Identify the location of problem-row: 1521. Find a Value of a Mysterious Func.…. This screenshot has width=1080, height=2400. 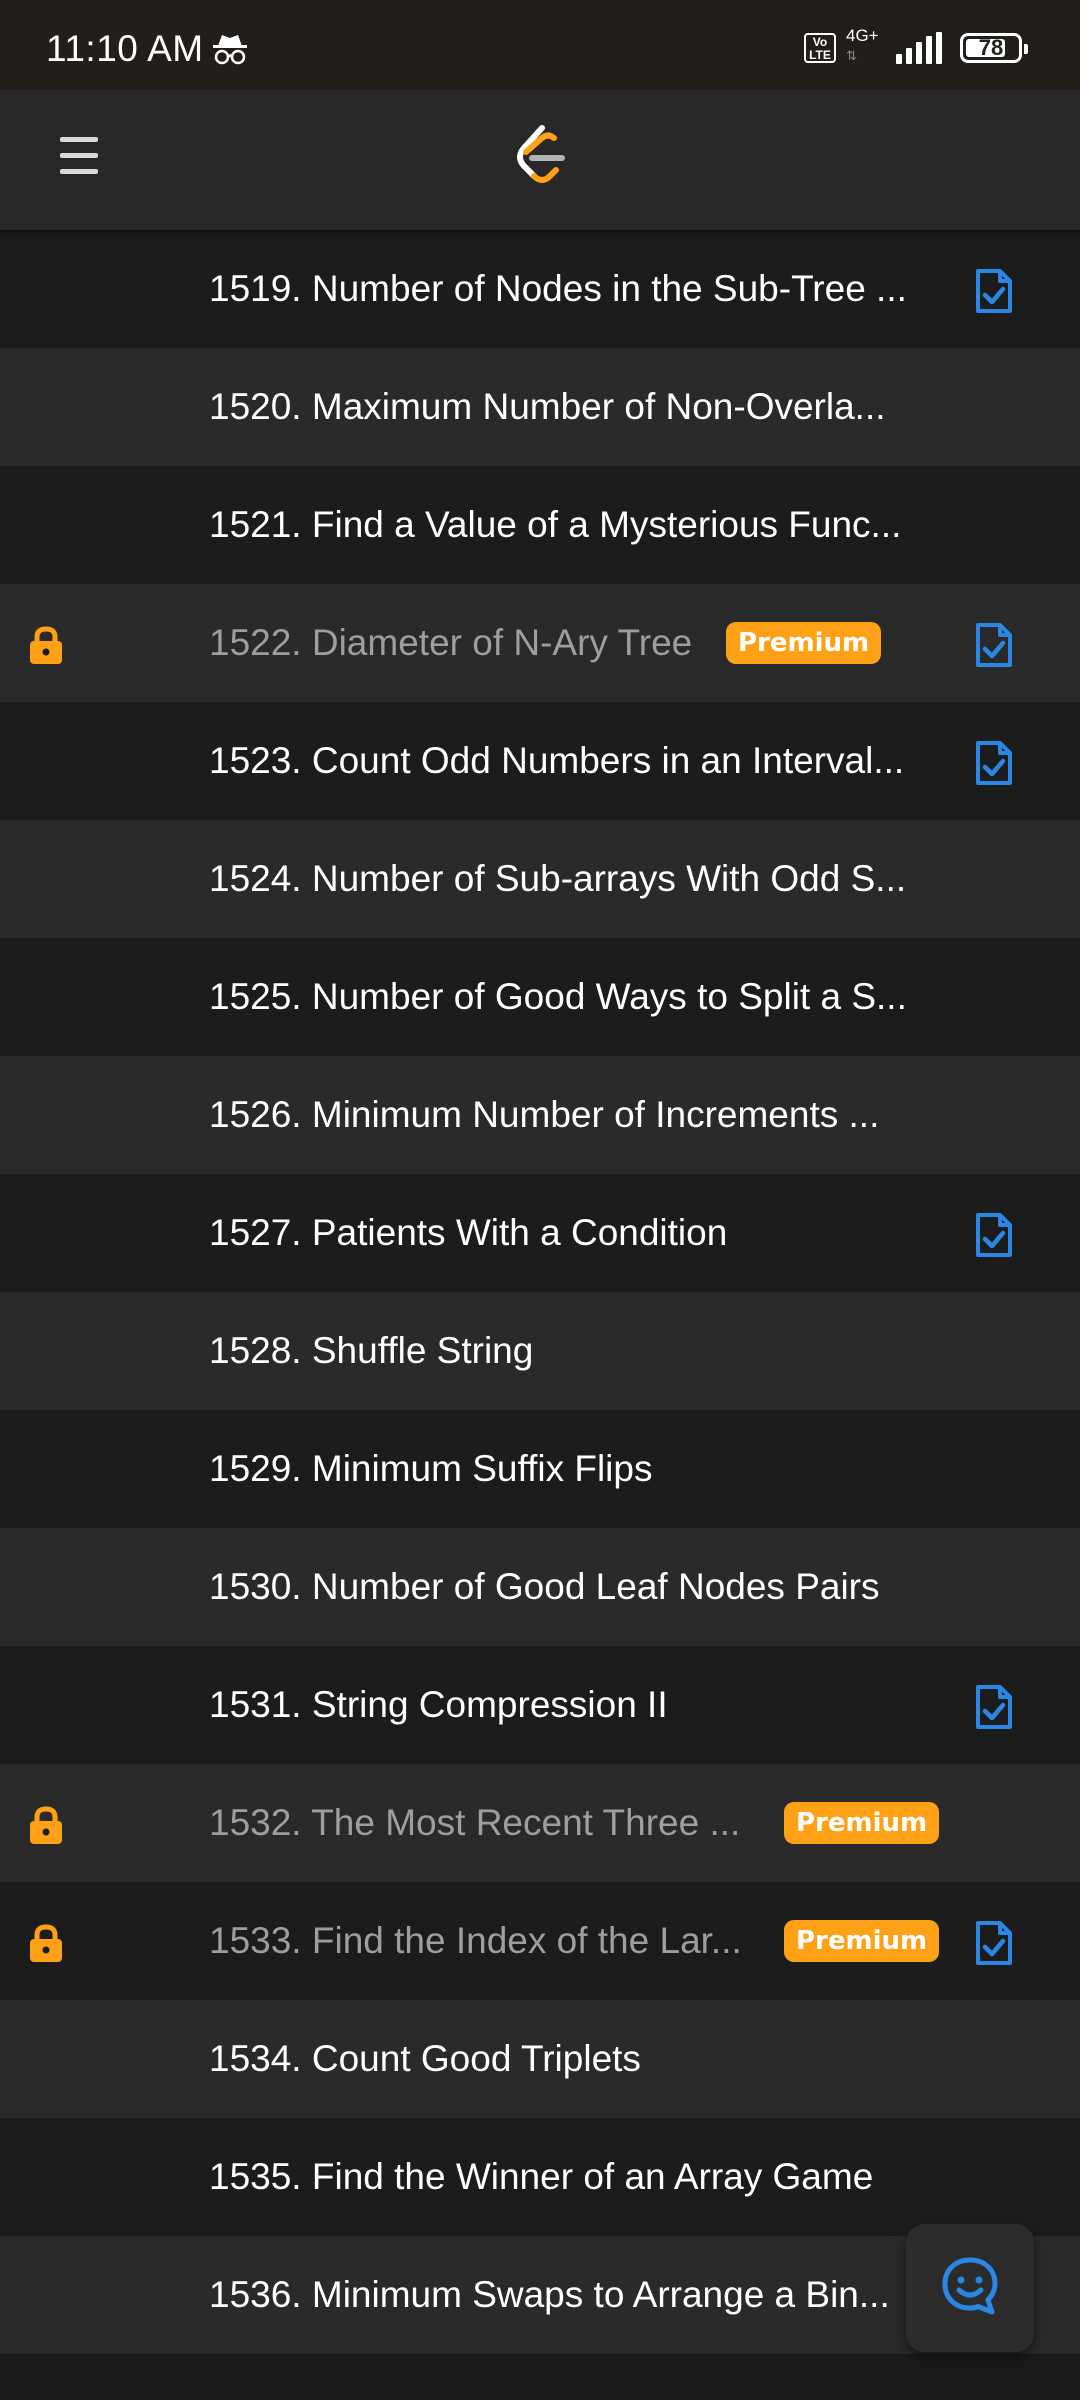
(540, 525).